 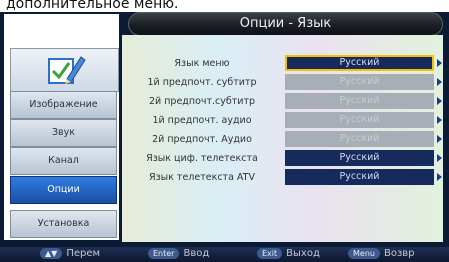 I want to click on hint-label: Перем, so click(x=83, y=253).